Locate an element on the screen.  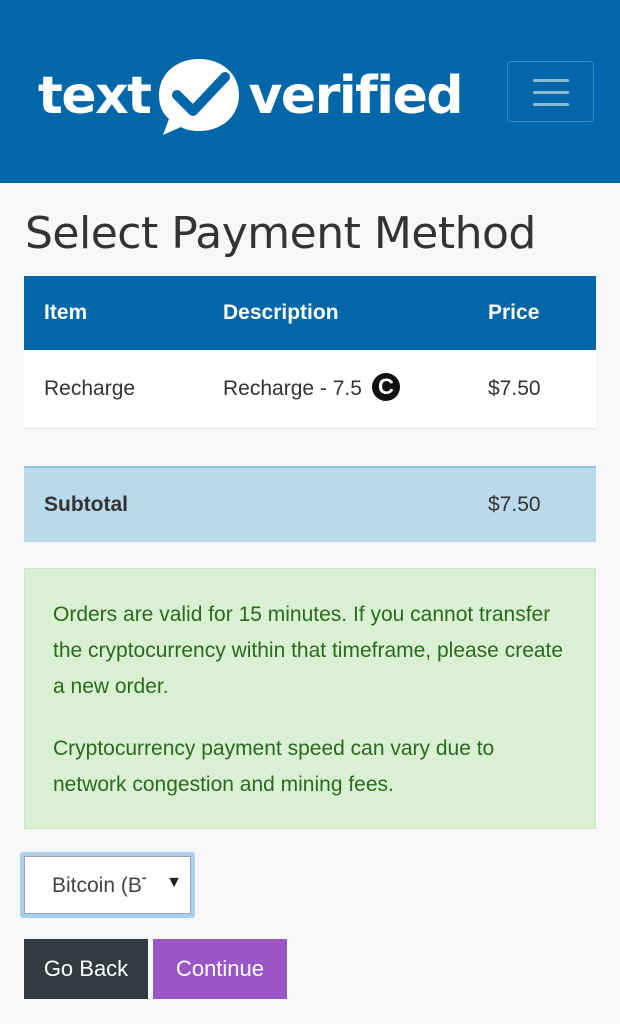
table-row: Recharge Recharge - 7.5 C $7.50 is located at coordinates (310, 389).